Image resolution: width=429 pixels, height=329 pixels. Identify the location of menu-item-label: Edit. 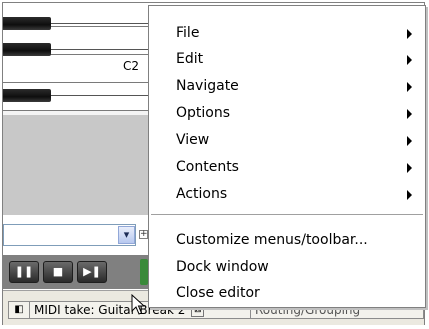
(190, 59).